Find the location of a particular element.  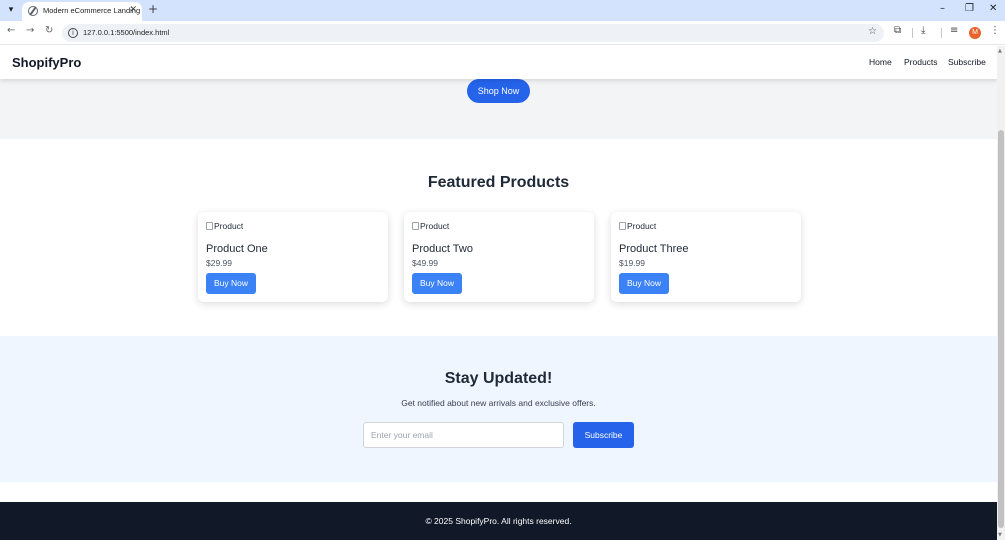

page-scrollbar: ▲ ▼ is located at coordinates (1001, 293).